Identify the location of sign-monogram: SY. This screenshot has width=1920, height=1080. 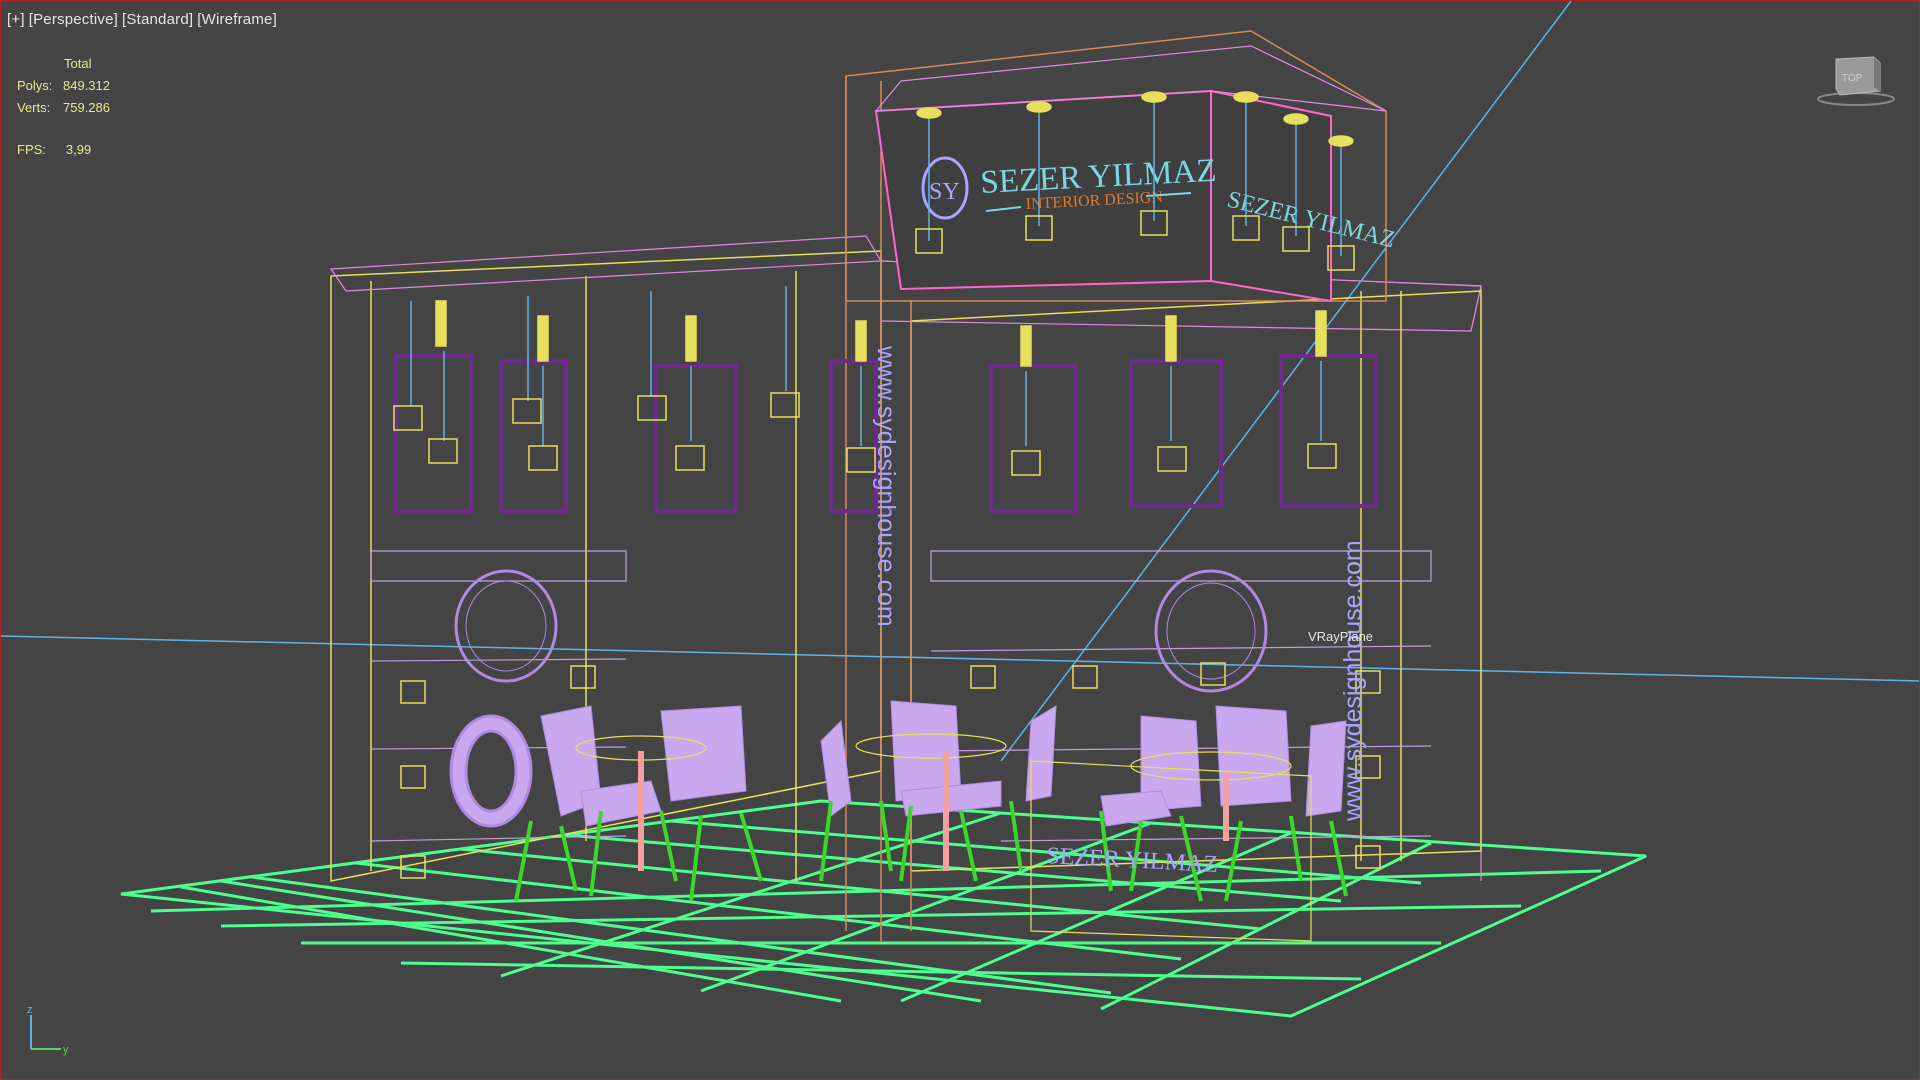
(944, 192).